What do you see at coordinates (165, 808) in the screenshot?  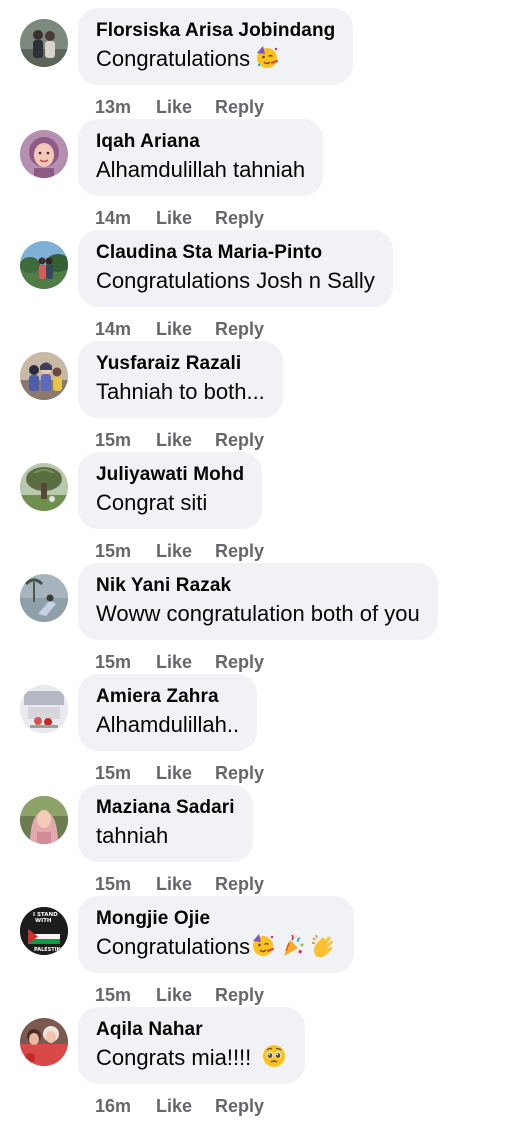 I see `comment-author: Maziana Sadari` at bounding box center [165, 808].